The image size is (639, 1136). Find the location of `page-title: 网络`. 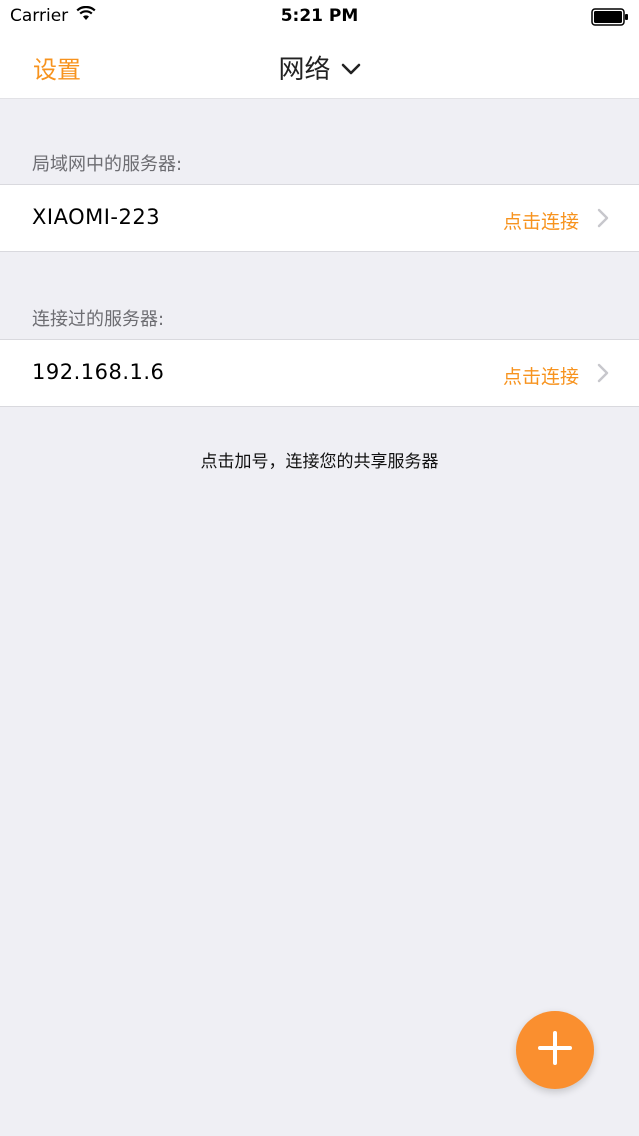

page-title: 网络 is located at coordinates (304, 70).